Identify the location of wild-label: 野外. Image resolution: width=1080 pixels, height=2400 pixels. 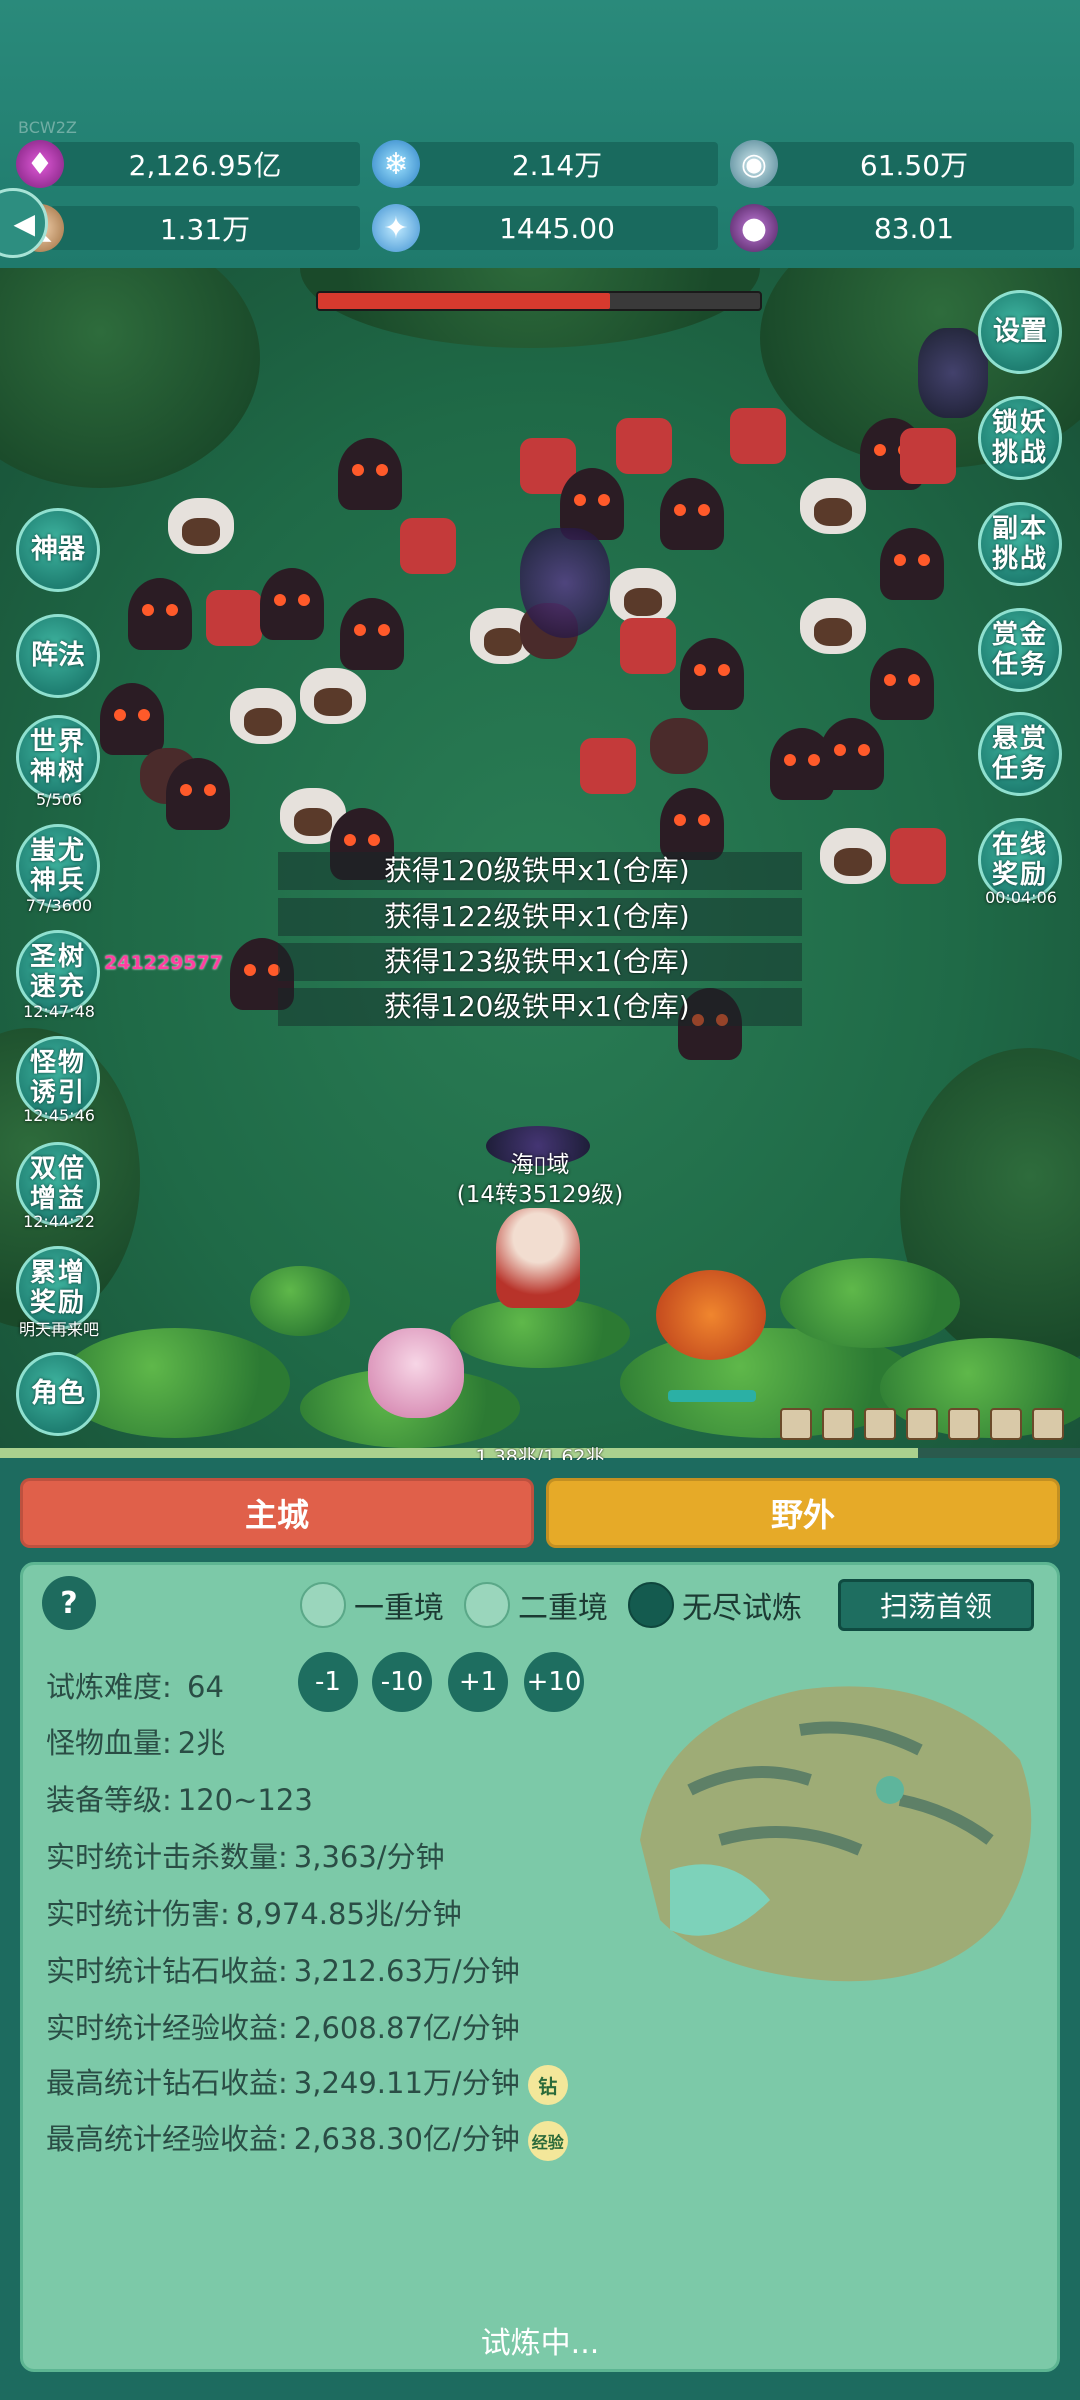
(802, 1515).